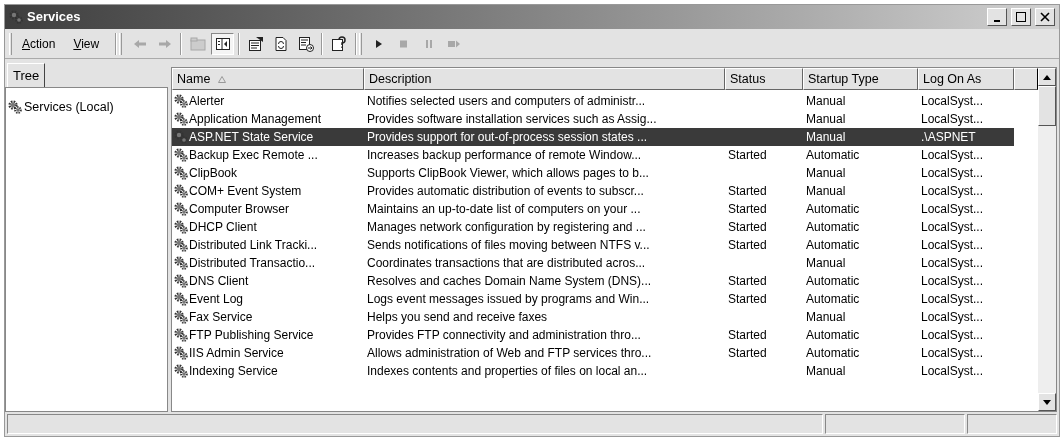 Image resolution: width=1064 pixels, height=441 pixels. Describe the element at coordinates (251, 335) in the screenshot. I see `table-cell-text: FTP Publishing Service` at that location.